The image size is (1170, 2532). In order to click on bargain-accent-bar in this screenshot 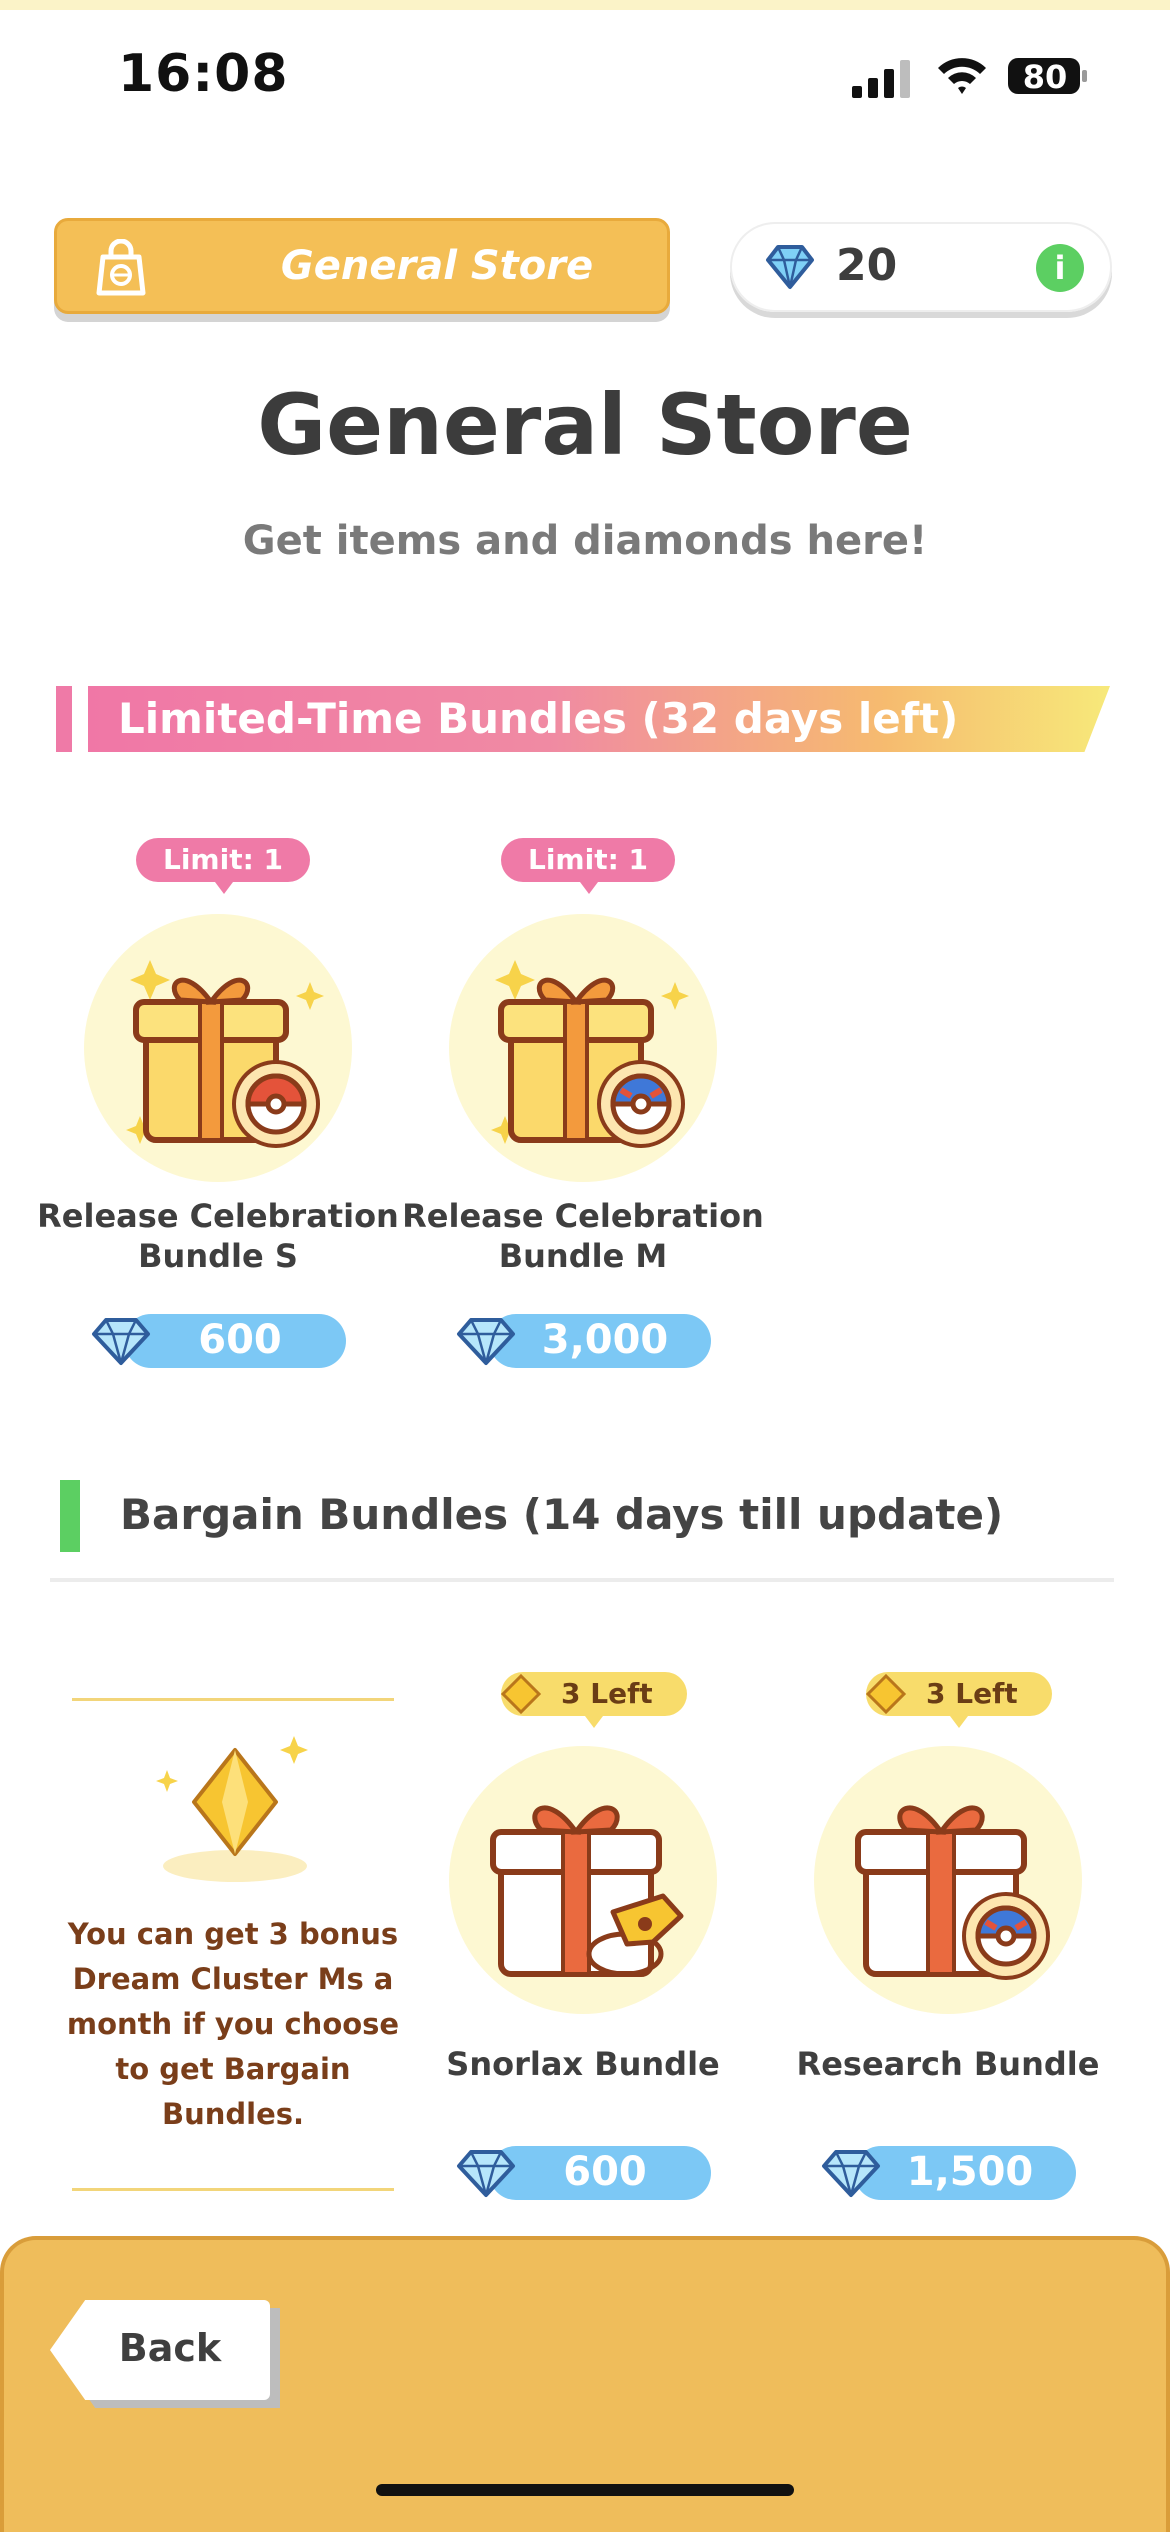, I will do `click(70, 1516)`.